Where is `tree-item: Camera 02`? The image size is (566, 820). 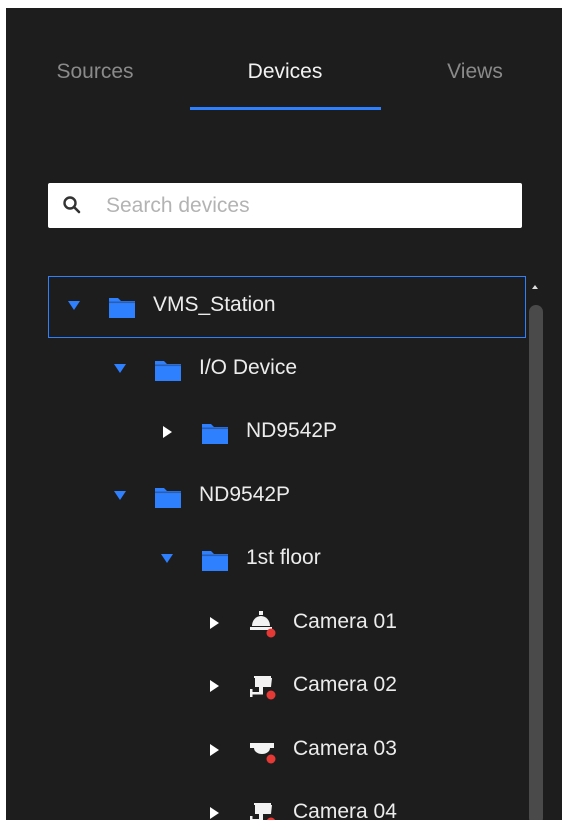
tree-item: Camera 02 is located at coordinates (287, 688).